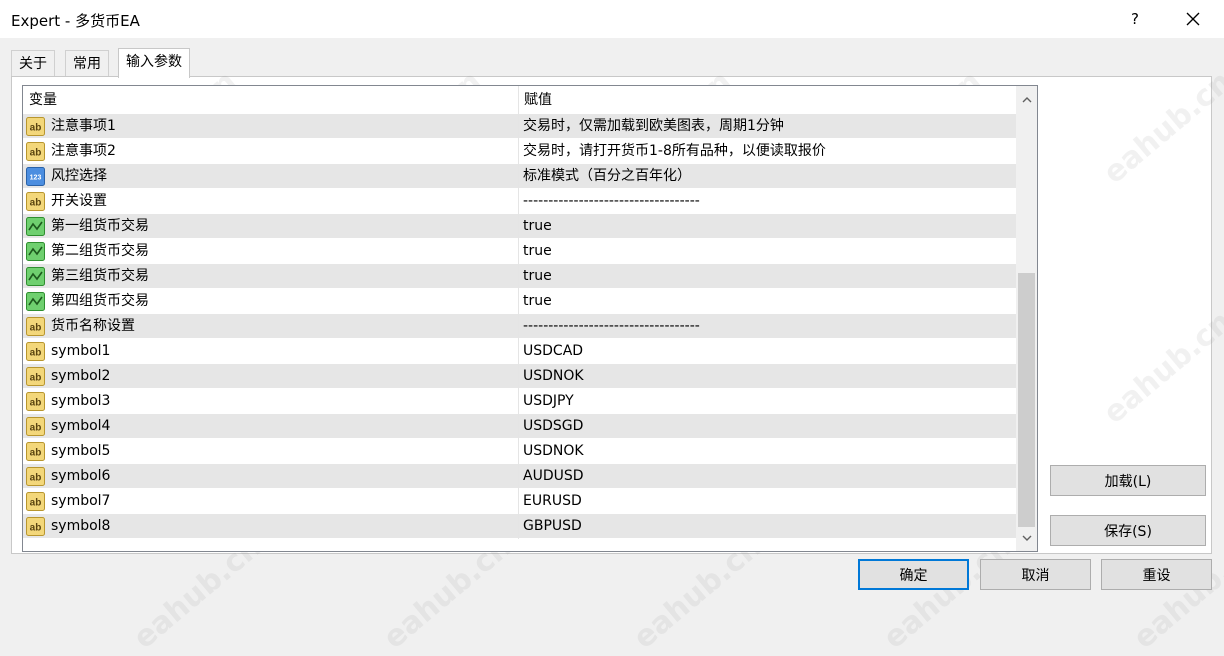  What do you see at coordinates (674, 151) in the screenshot?
I see `param-value: 交易时，请打开货币1-8所有品种，以便读取报价` at bounding box center [674, 151].